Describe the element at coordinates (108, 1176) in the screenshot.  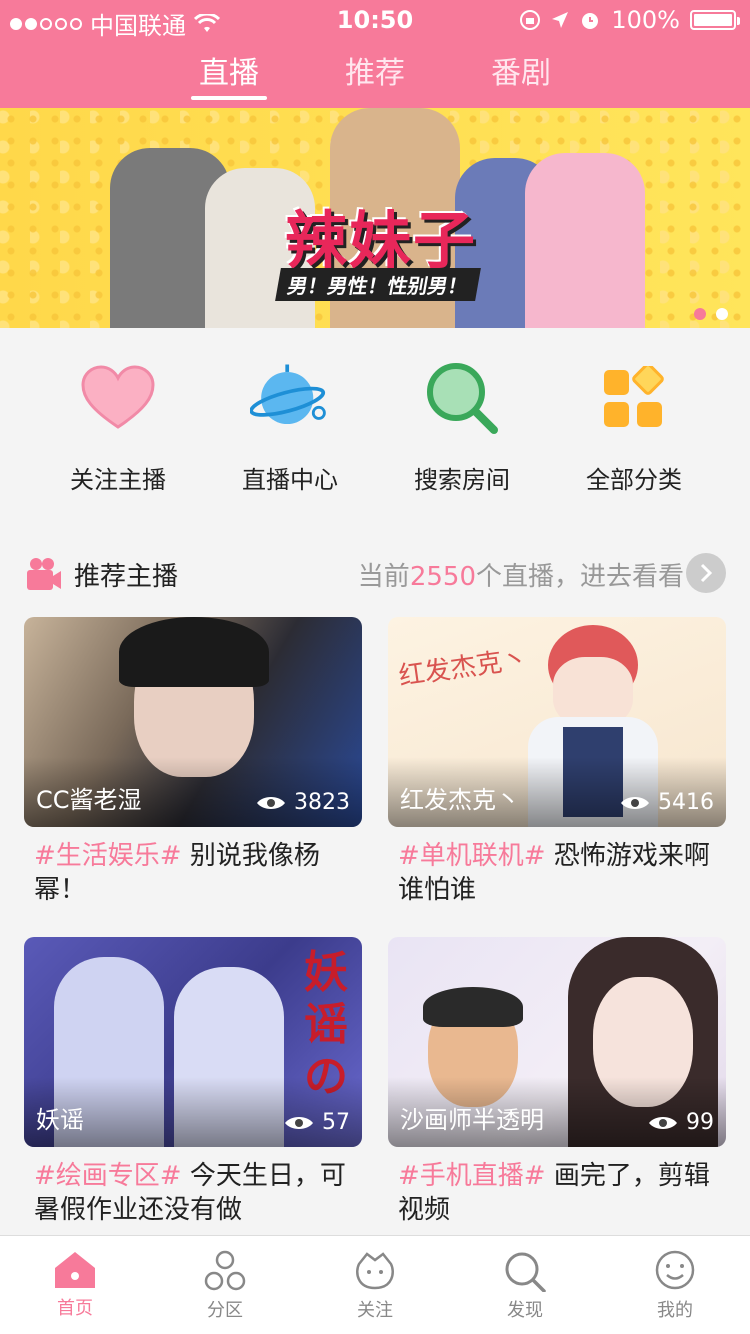
I see `stream-tag: #绘画专区#` at that location.